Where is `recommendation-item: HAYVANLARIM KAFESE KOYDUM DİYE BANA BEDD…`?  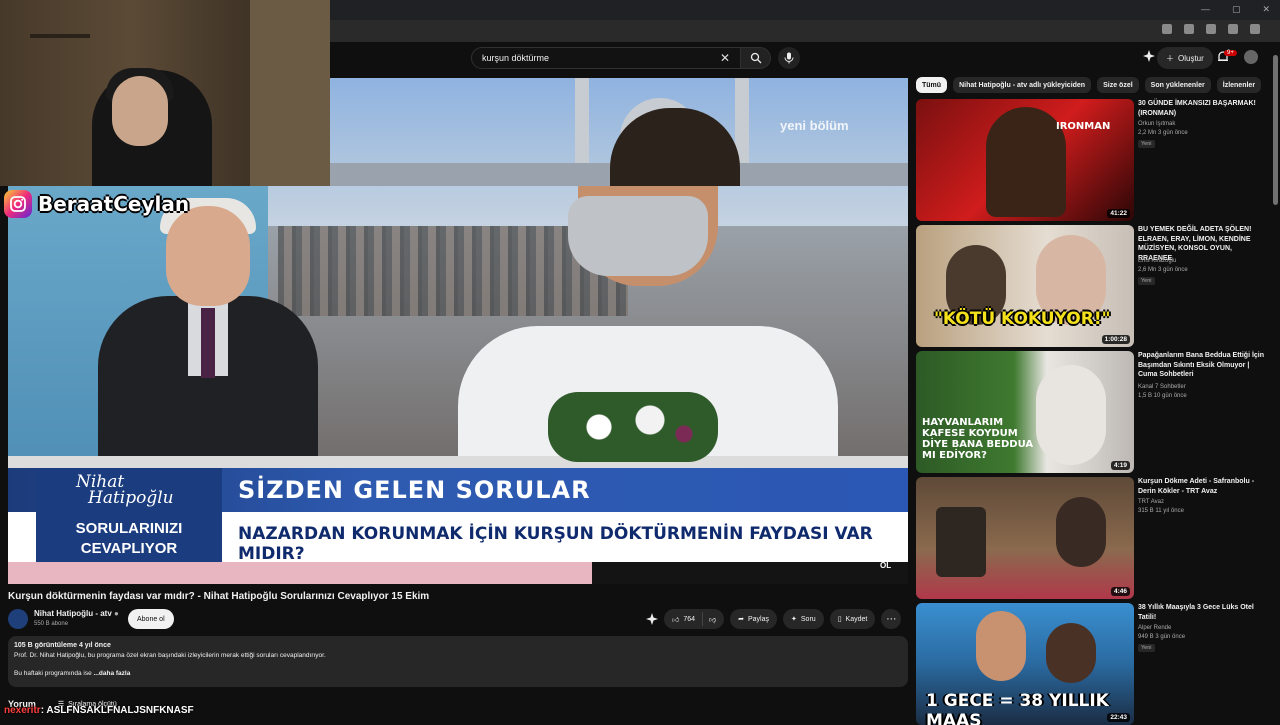 recommendation-item: HAYVANLARIM KAFESE KOYDUM DİYE BANA BEDD… is located at coordinates (1094, 412).